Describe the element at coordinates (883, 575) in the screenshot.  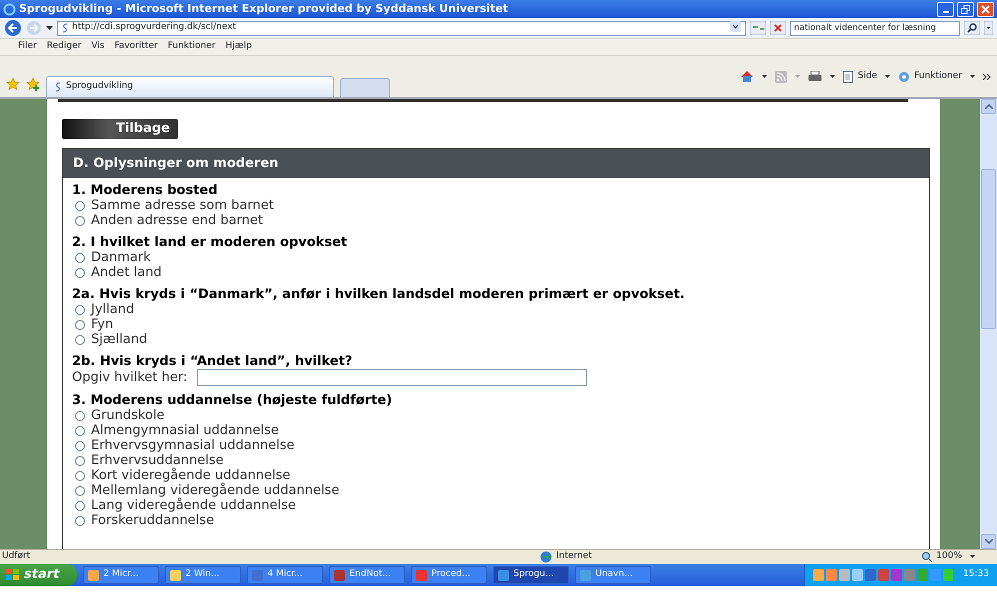
I see `tray-icons-drawing` at that location.